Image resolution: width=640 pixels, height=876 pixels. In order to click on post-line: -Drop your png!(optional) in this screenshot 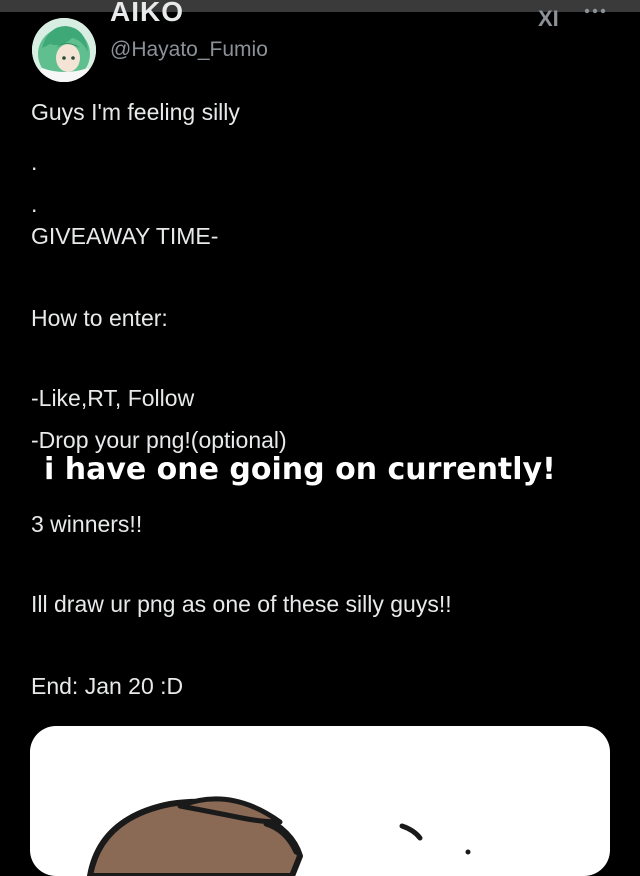, I will do `click(159, 440)`.